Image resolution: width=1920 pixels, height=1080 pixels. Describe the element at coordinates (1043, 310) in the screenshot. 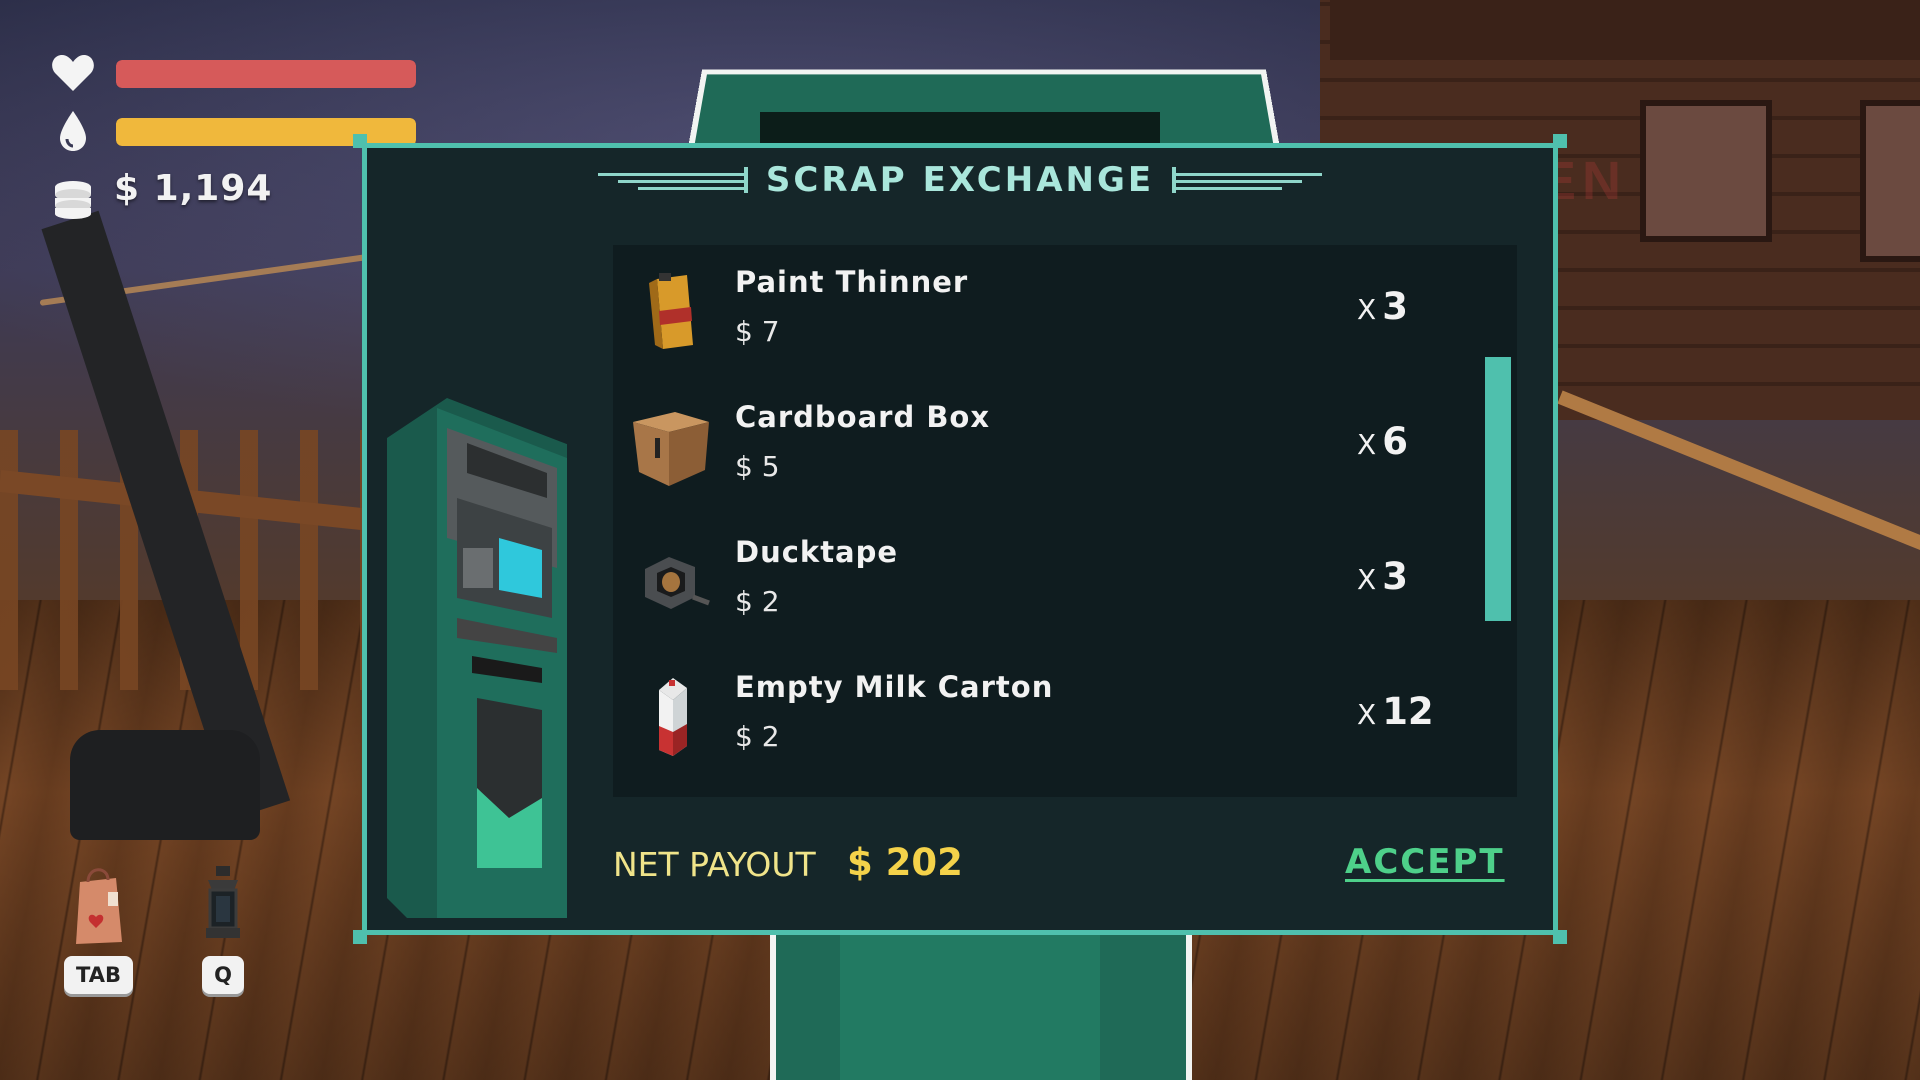

I see `list-item: Paint Thinner $ 7 X3` at that location.